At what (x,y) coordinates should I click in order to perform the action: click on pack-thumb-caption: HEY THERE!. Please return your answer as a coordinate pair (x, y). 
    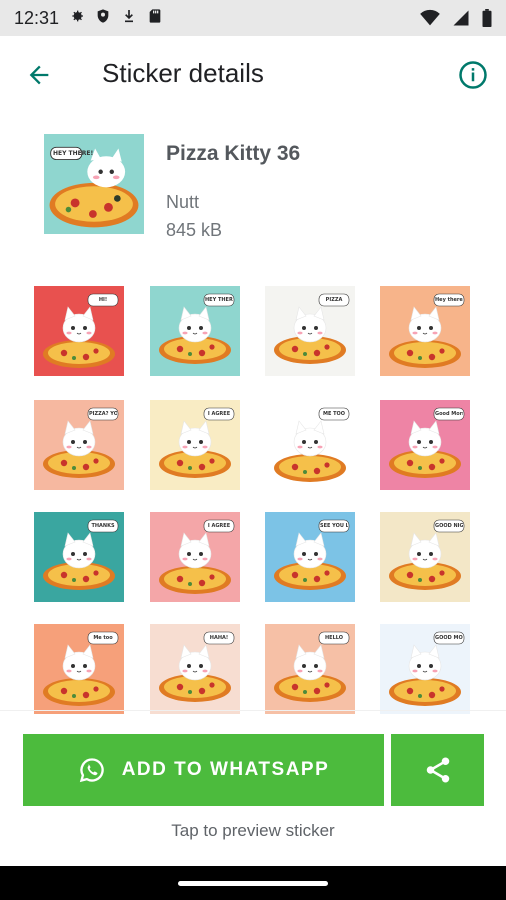
    Looking at the image, I should click on (73, 153).